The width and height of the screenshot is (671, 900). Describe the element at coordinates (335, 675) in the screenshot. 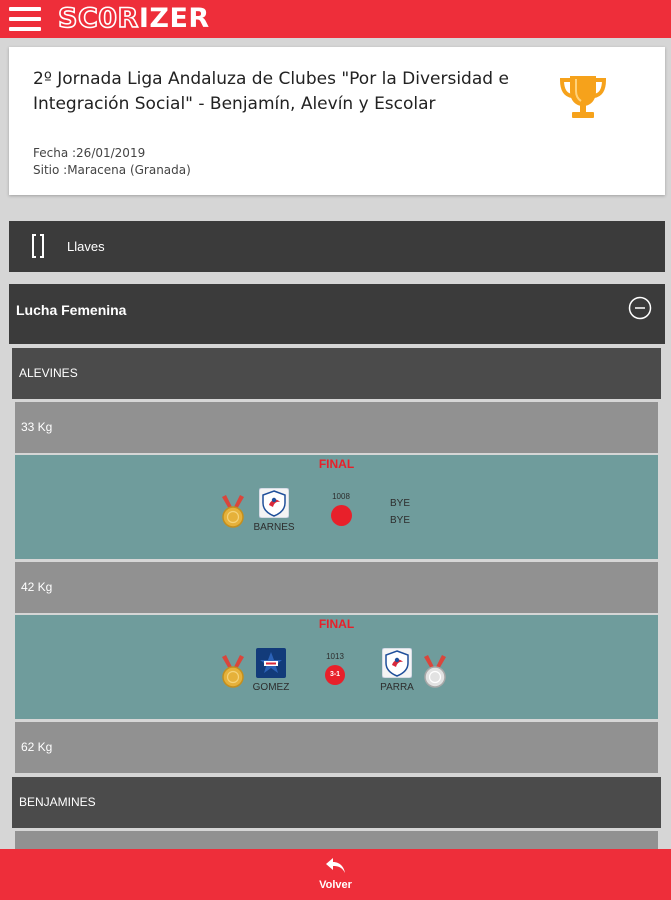

I see `bout-score: 3-1` at that location.